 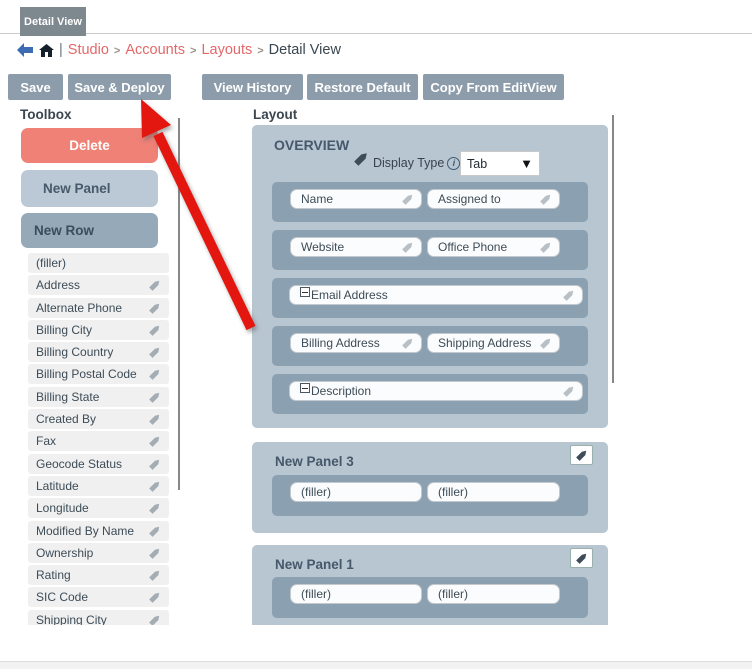 I want to click on layout-field-website: Website, so click(x=356, y=247).